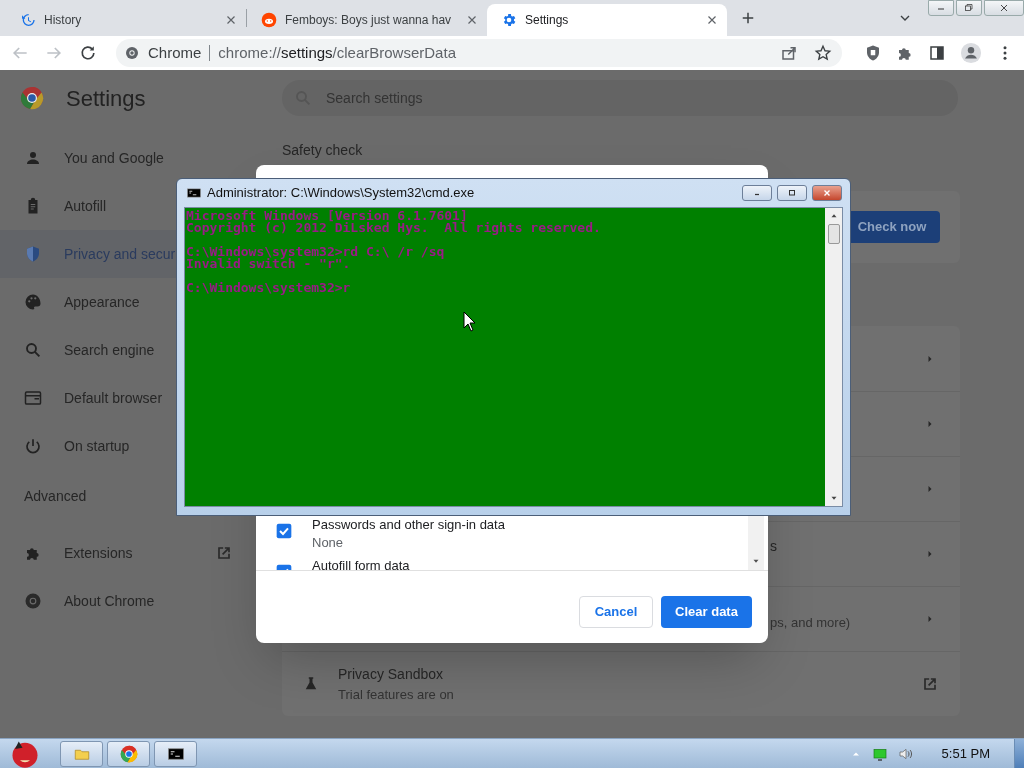 Image resolution: width=1024 pixels, height=768 pixels. What do you see at coordinates (971, 53) in the screenshot?
I see `avatar-icon` at bounding box center [971, 53].